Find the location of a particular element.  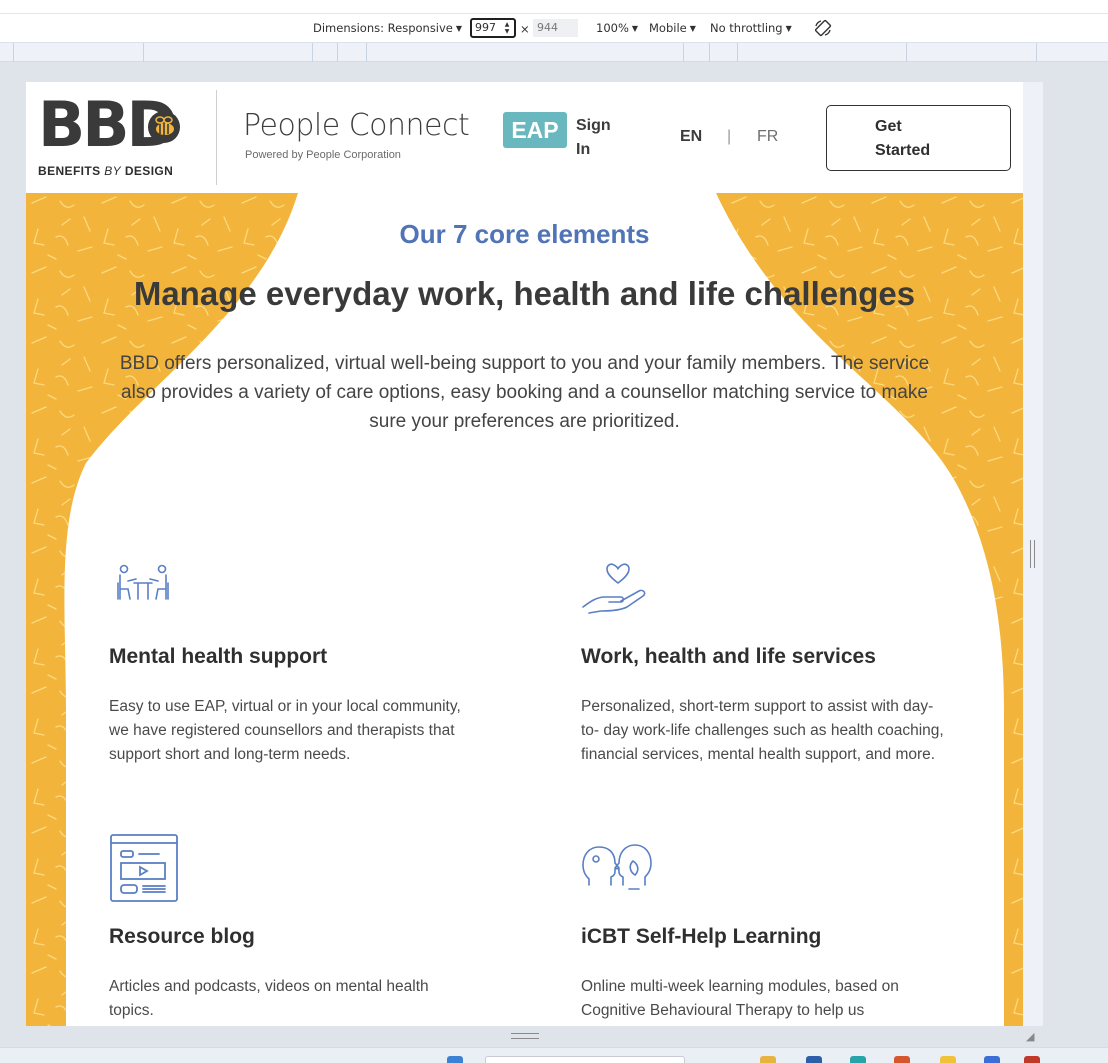

folder-icon is located at coordinates (768, 1059).